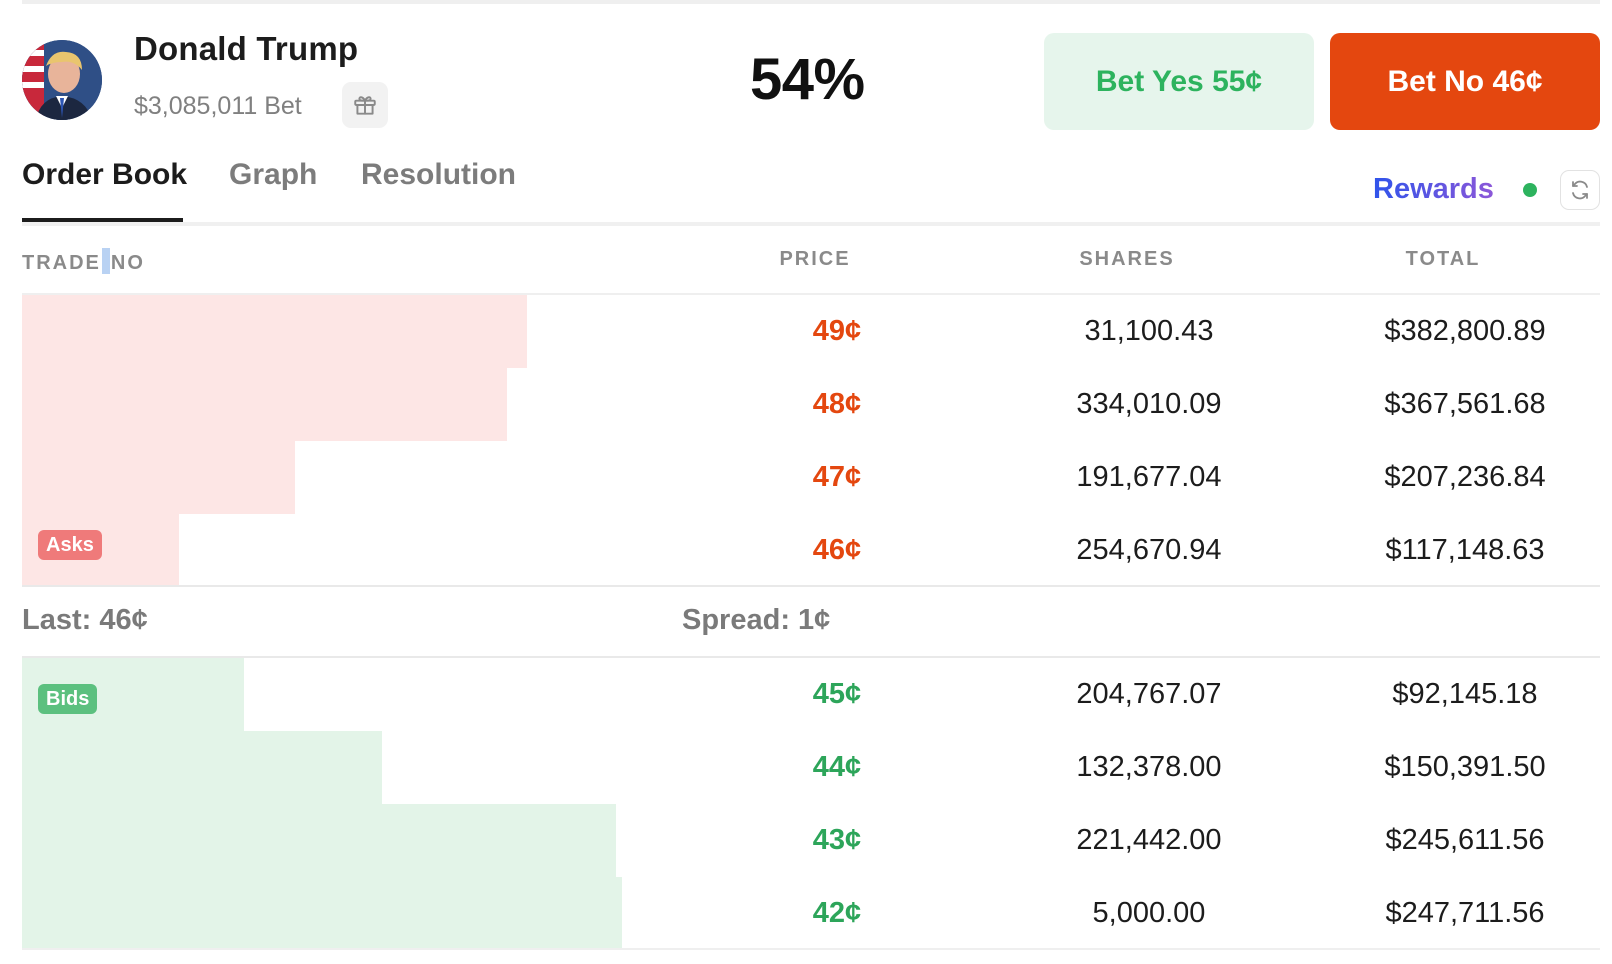 The image size is (1612, 964). Describe the element at coordinates (1530, 190) in the screenshot. I see `live-status-dot` at that location.